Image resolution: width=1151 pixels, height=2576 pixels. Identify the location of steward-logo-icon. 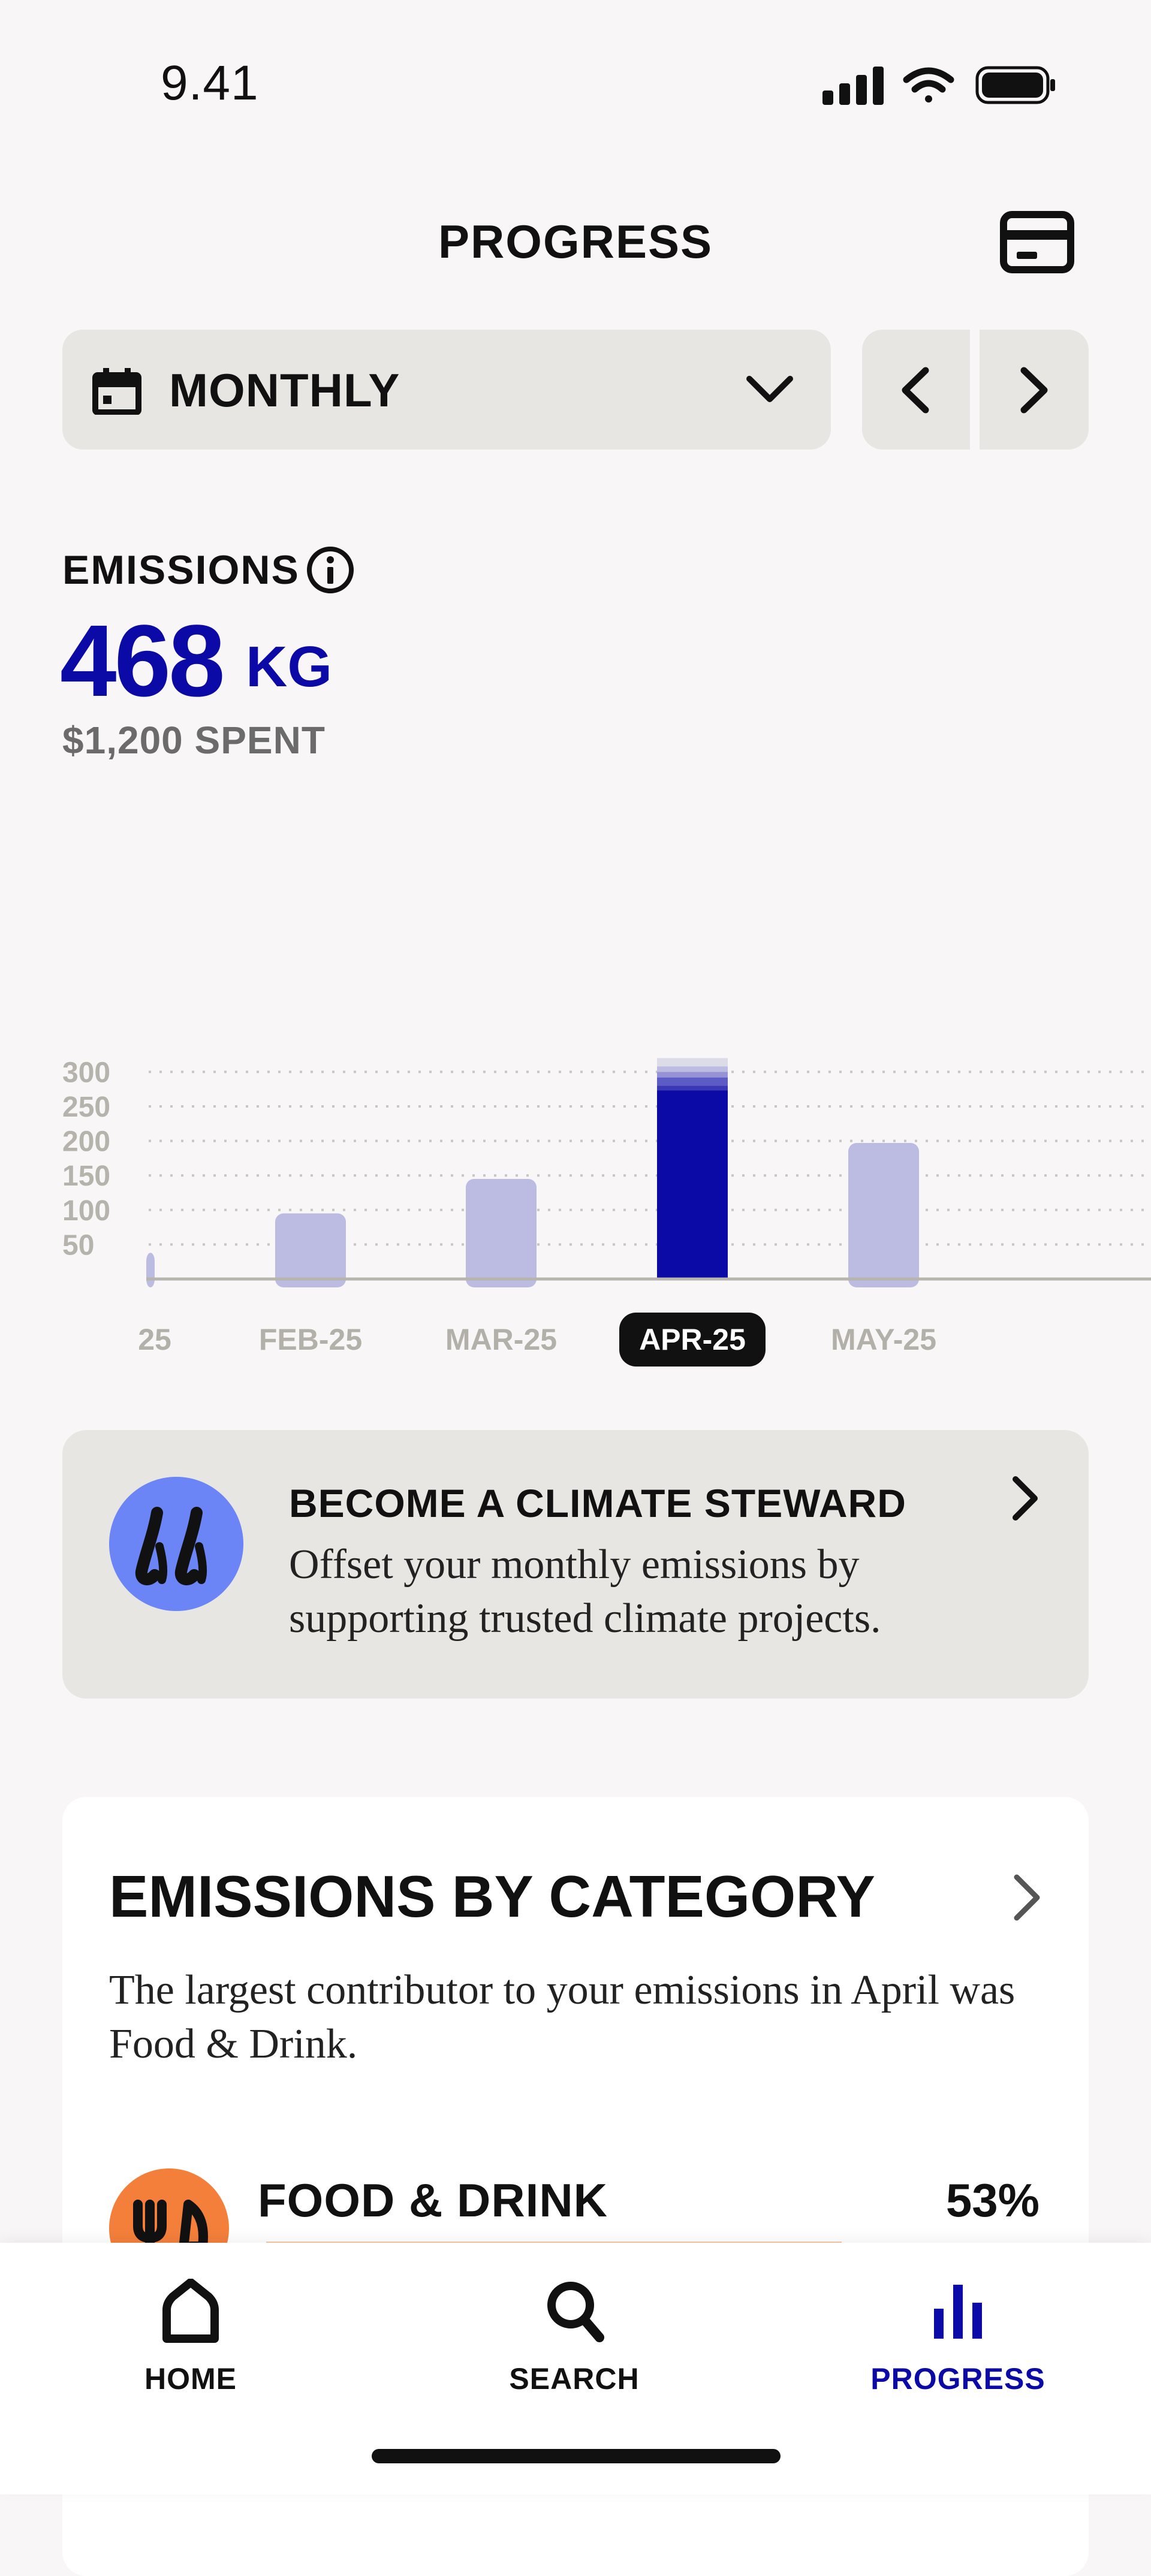
(171, 1546).